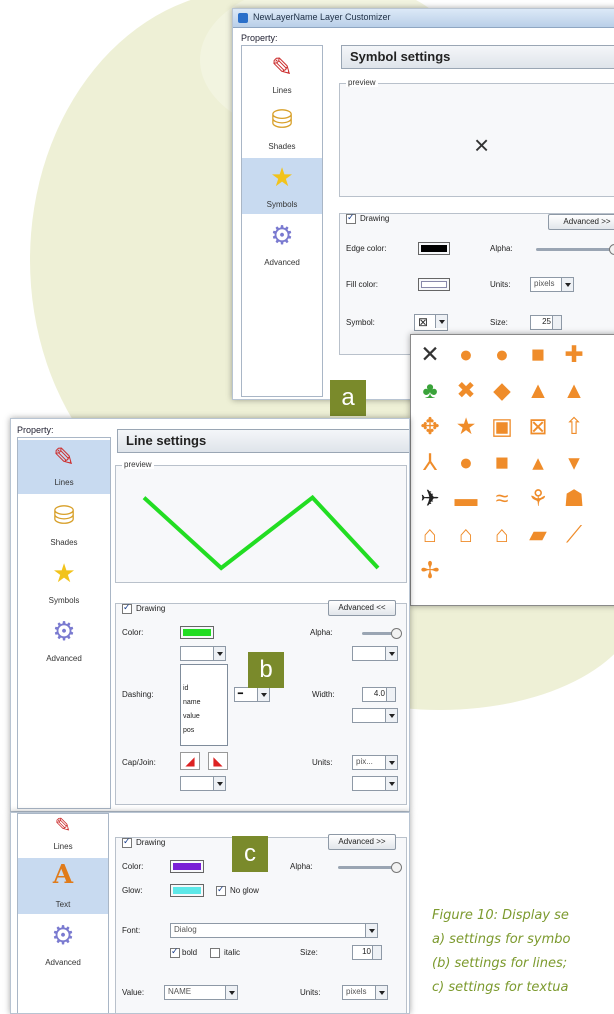  What do you see at coordinates (187, 866) in the screenshot?
I see `text-color-swatch` at bounding box center [187, 866].